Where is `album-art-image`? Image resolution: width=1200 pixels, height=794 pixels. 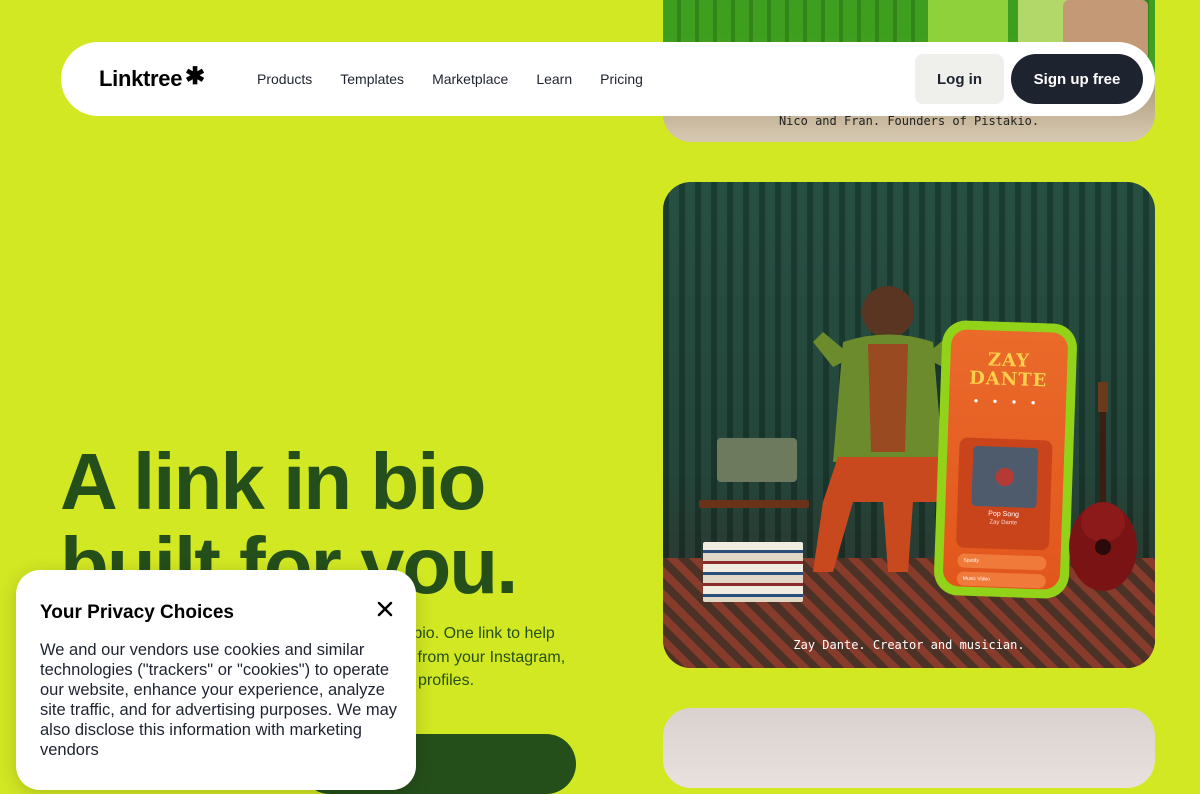 album-art-image is located at coordinates (1005, 477).